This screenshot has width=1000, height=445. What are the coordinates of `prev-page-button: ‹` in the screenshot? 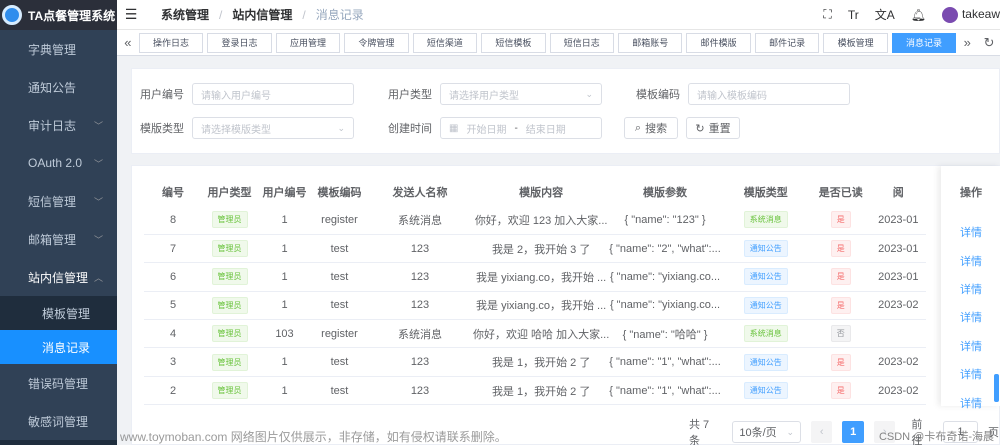 It's located at (822, 432).